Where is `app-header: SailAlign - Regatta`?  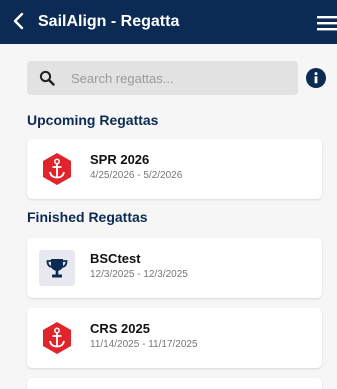 app-header: SailAlign - Regatta is located at coordinates (168, 22).